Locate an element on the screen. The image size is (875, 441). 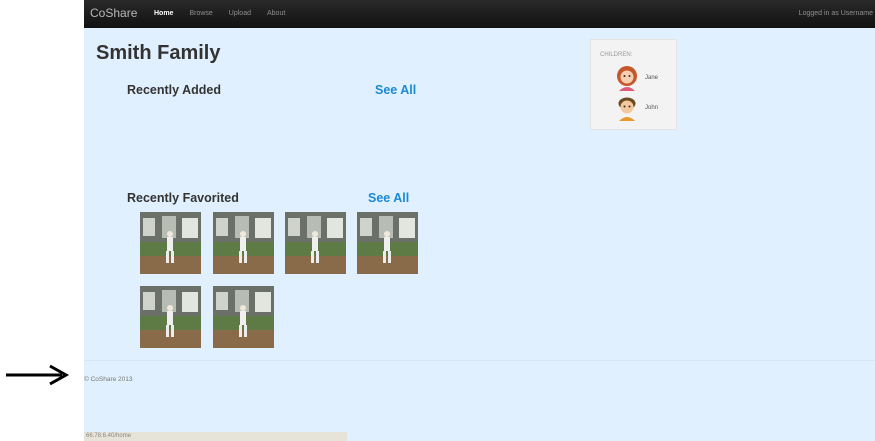
children-panel: CHILDREN: Jane John is located at coordinates (633, 84).